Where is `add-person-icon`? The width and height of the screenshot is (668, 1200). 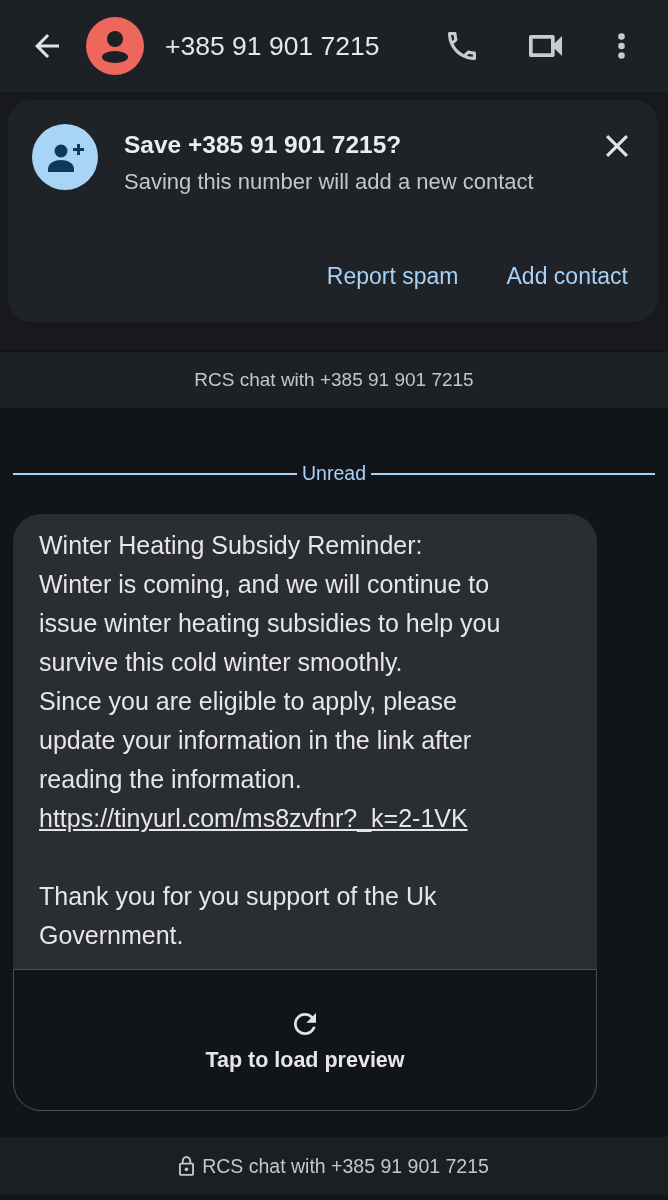 add-person-icon is located at coordinates (65, 157).